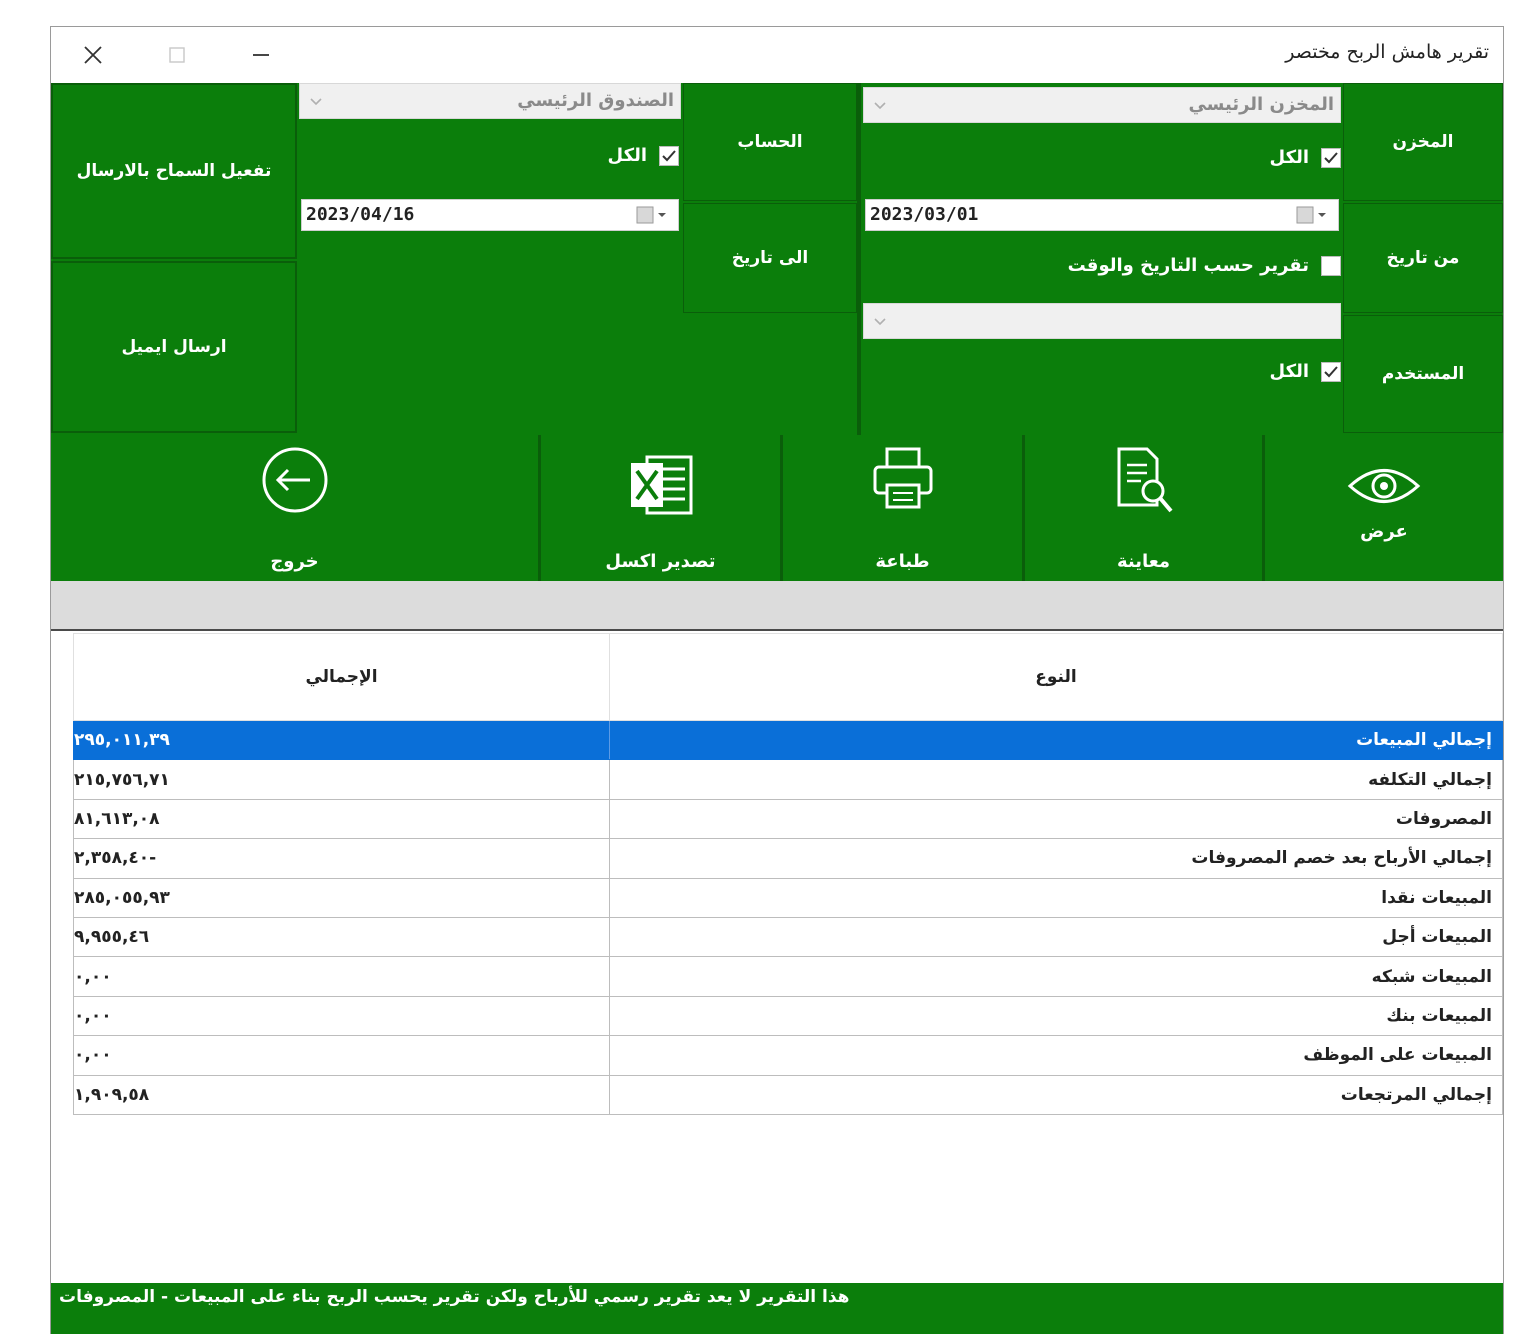 The image size is (1536, 1334). I want to click on user-all-label: الكل, so click(1289, 371).